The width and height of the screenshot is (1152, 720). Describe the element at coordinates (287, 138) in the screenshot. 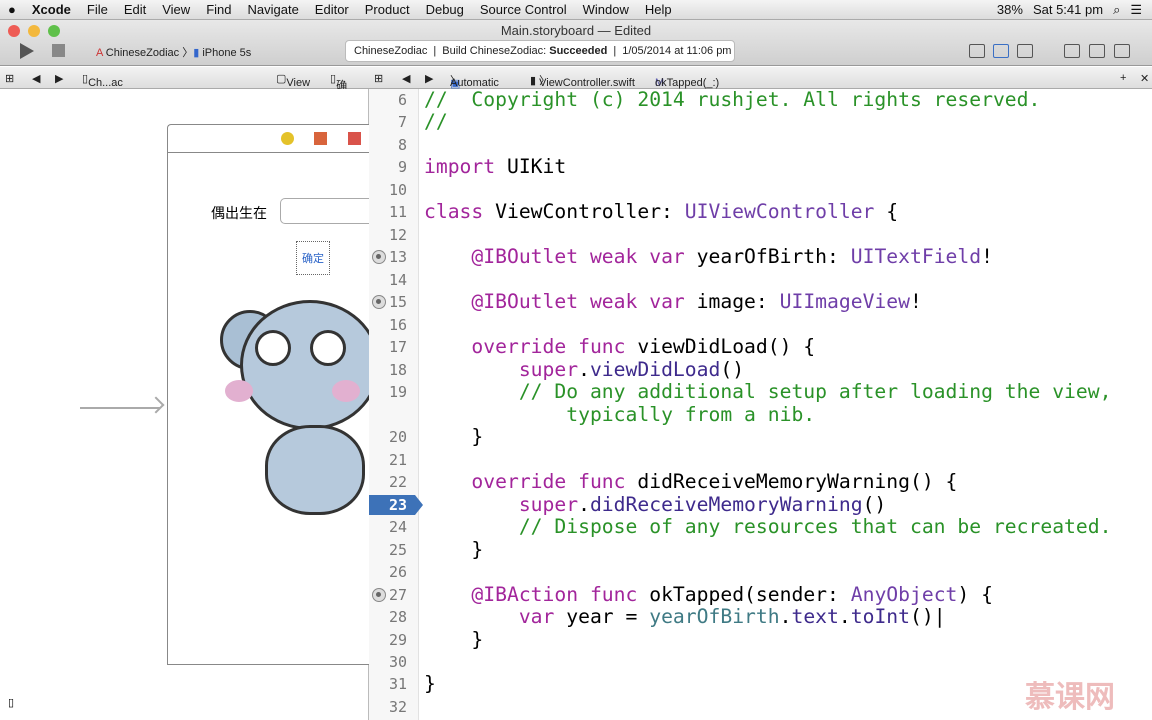

I see `view-controller-icon` at that location.